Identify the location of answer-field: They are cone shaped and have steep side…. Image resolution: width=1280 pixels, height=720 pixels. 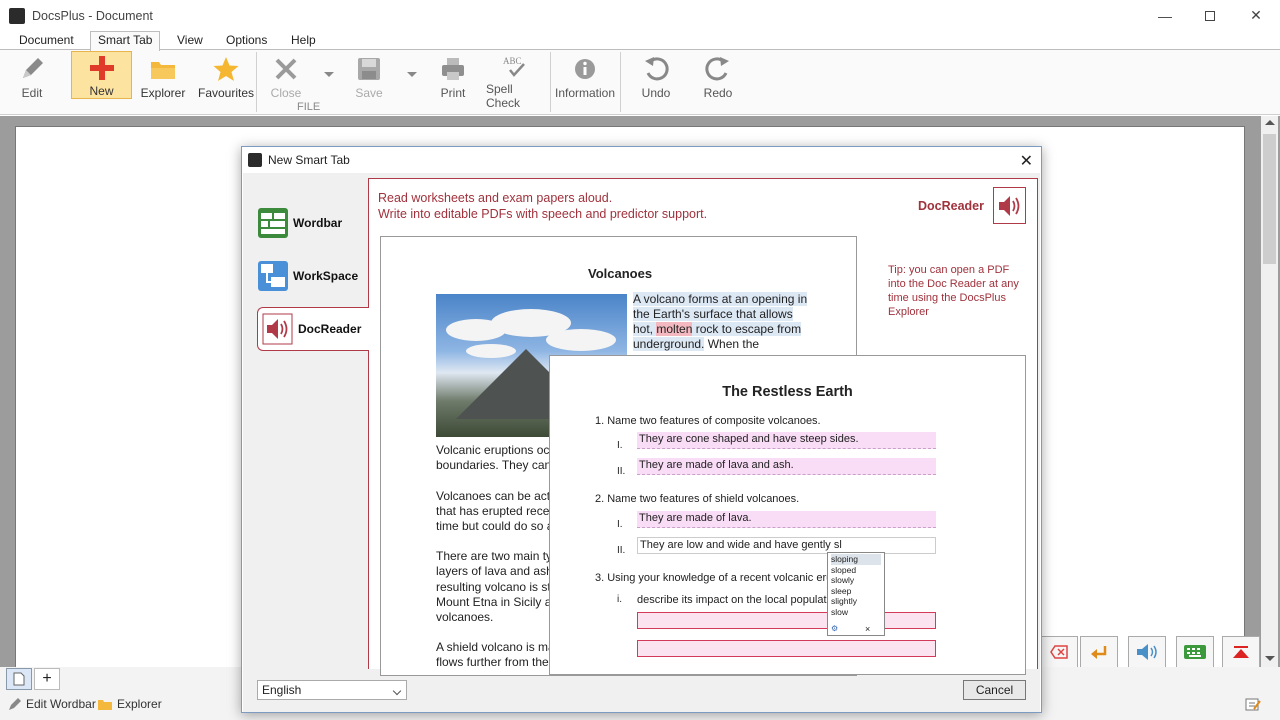
(786, 440).